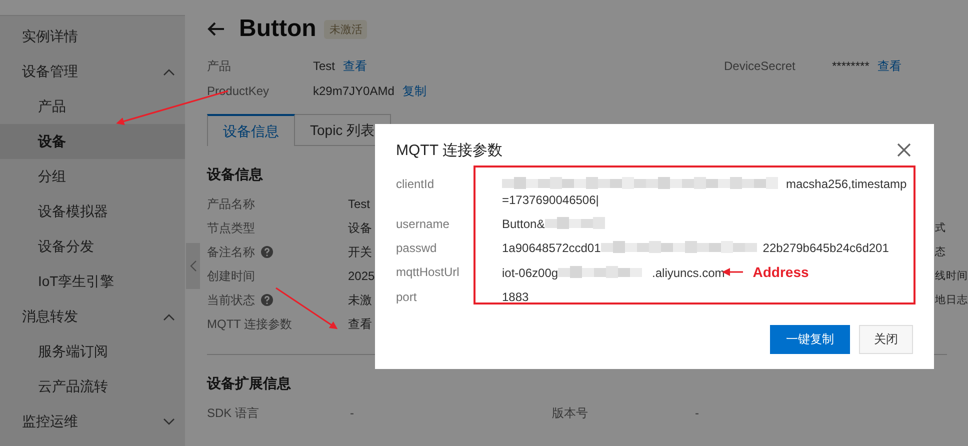 This screenshot has height=446, width=968. What do you see at coordinates (216, 29) in the screenshot?
I see `back-arrow-icon` at bounding box center [216, 29].